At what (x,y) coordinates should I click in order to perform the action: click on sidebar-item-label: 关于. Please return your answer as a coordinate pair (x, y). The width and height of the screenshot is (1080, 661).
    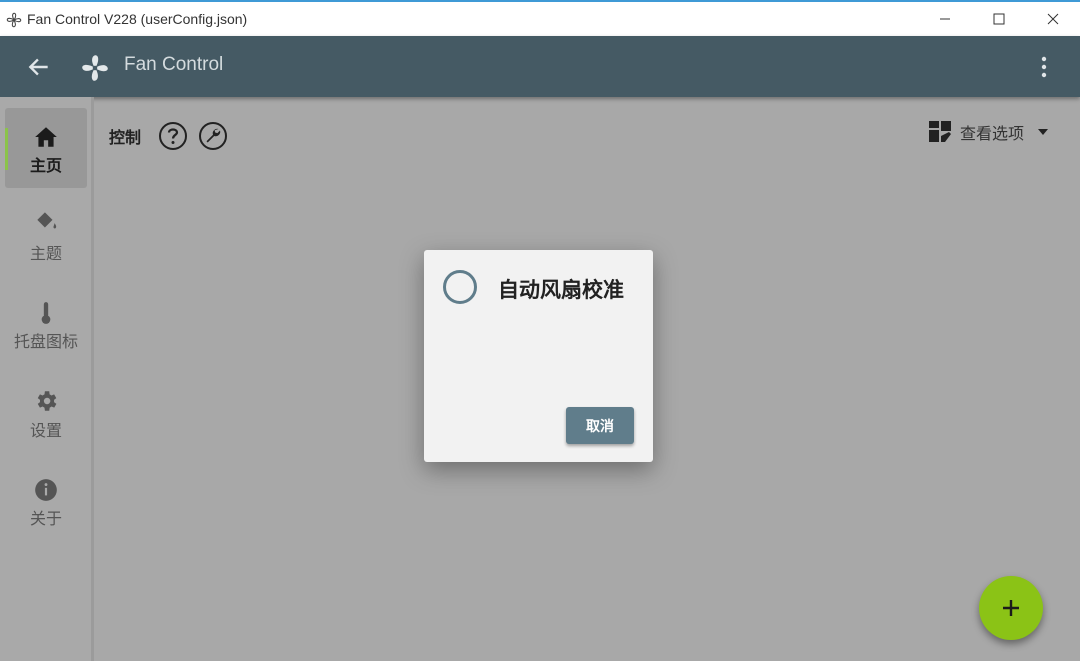
    Looking at the image, I should click on (45, 518).